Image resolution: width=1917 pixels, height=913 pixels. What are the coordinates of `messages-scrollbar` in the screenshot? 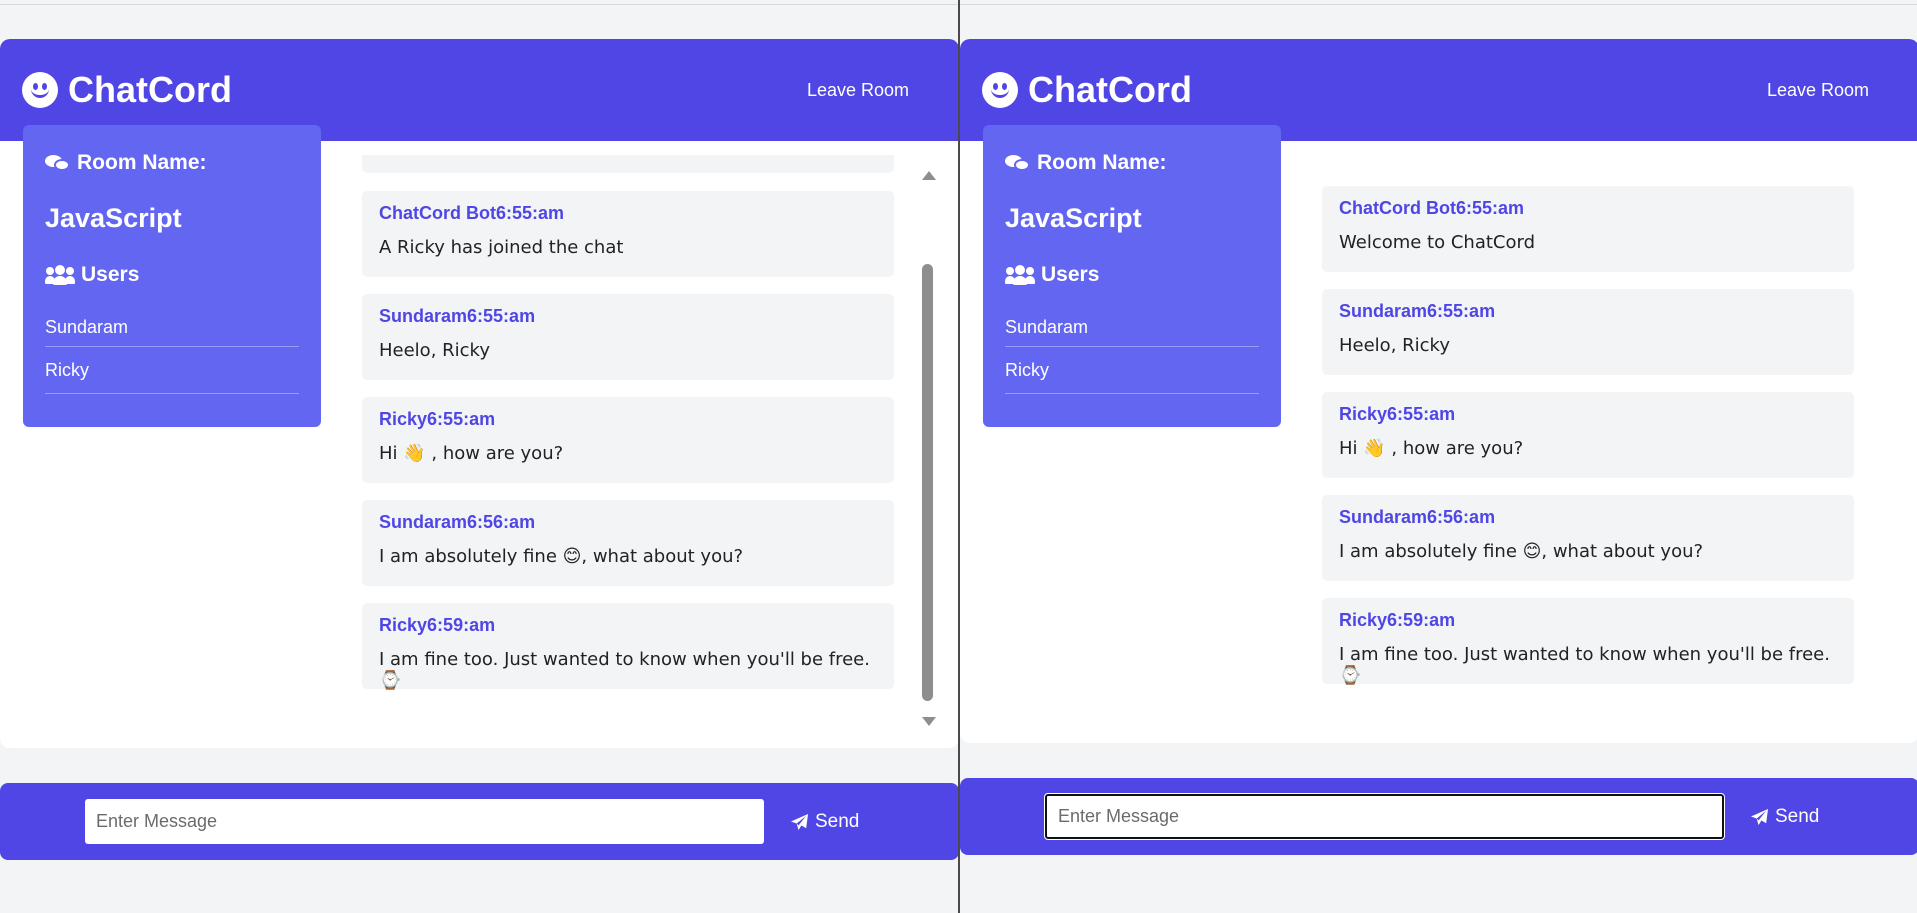 It's located at (928, 444).